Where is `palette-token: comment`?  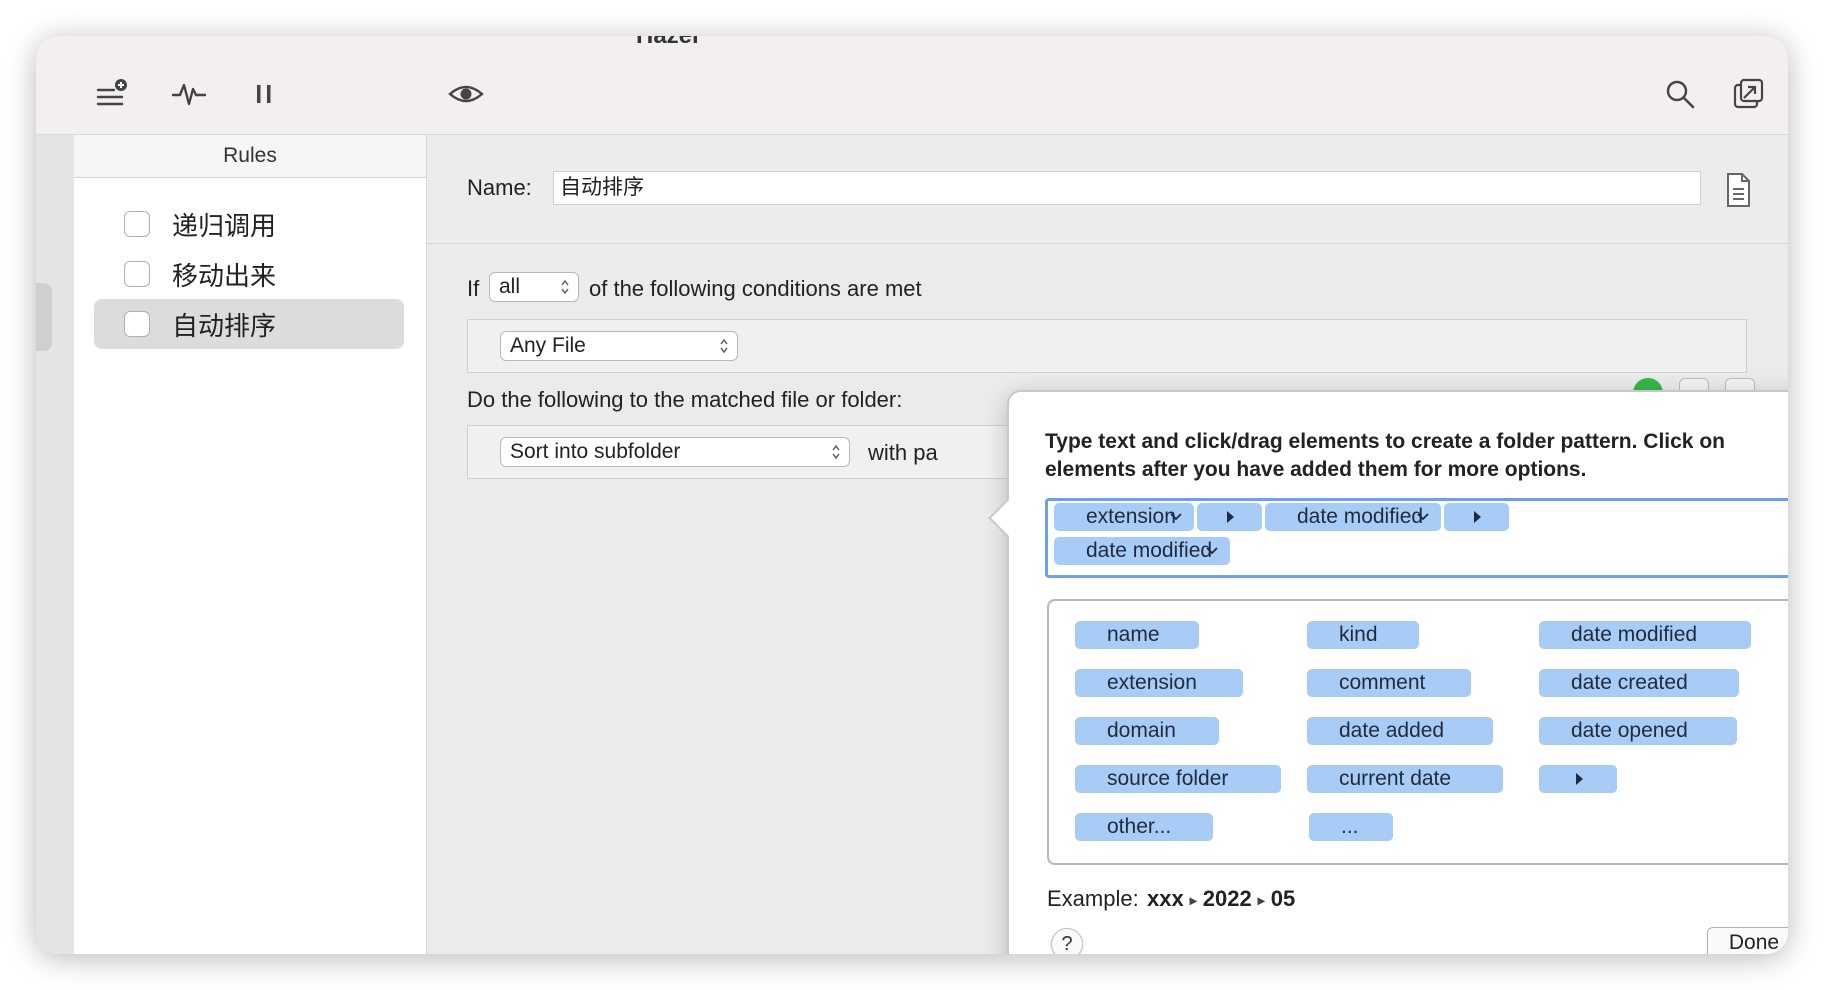 palette-token: comment is located at coordinates (1389, 683).